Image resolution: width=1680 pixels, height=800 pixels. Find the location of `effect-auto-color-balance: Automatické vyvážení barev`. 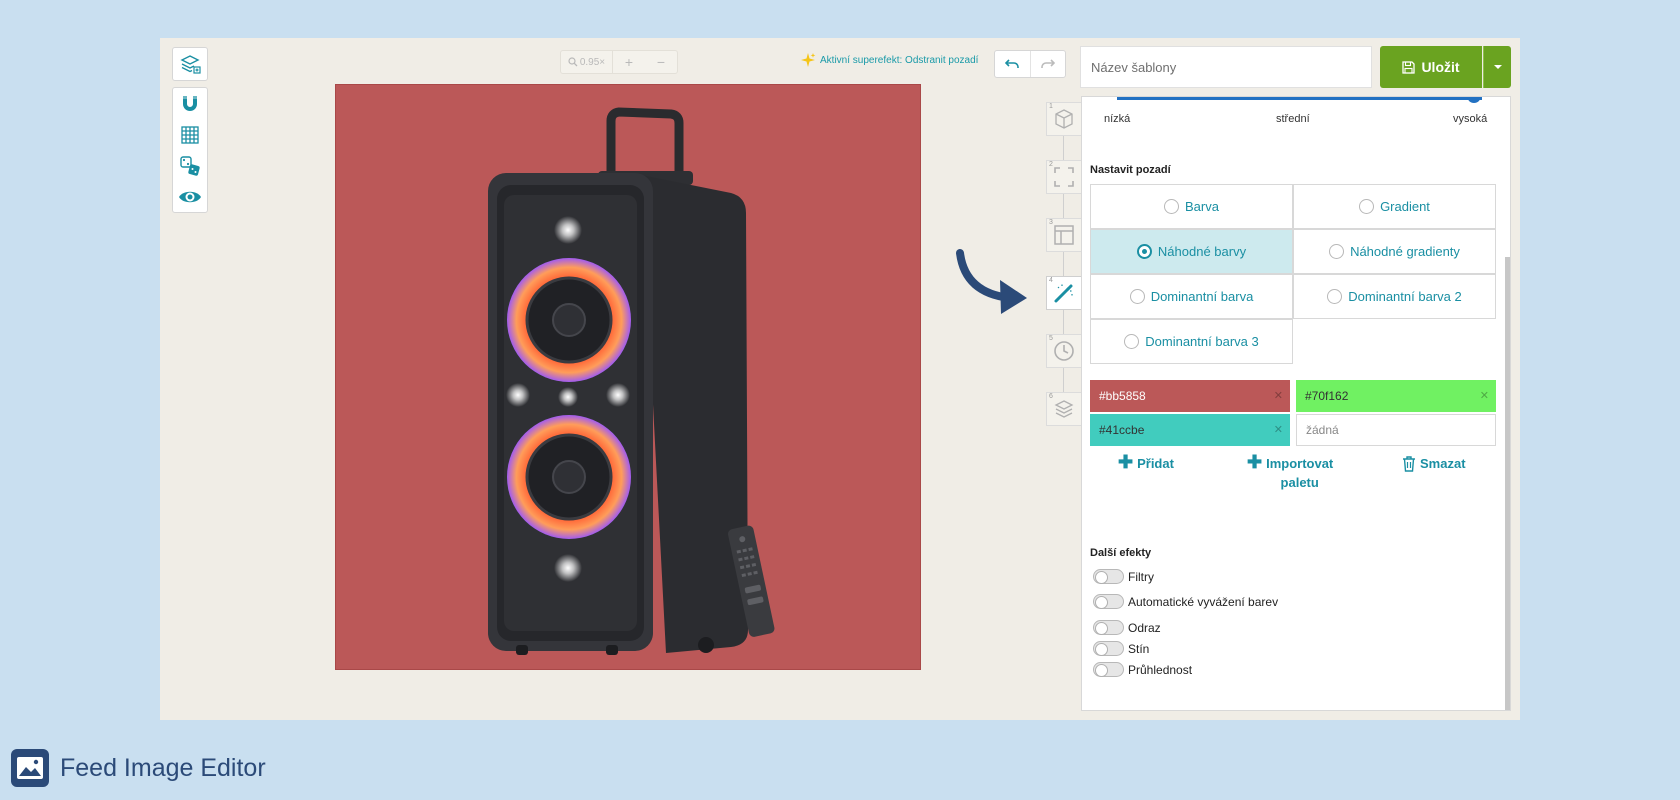

effect-auto-color-balance: Automatické vyvážení barev is located at coordinates (1185, 601).